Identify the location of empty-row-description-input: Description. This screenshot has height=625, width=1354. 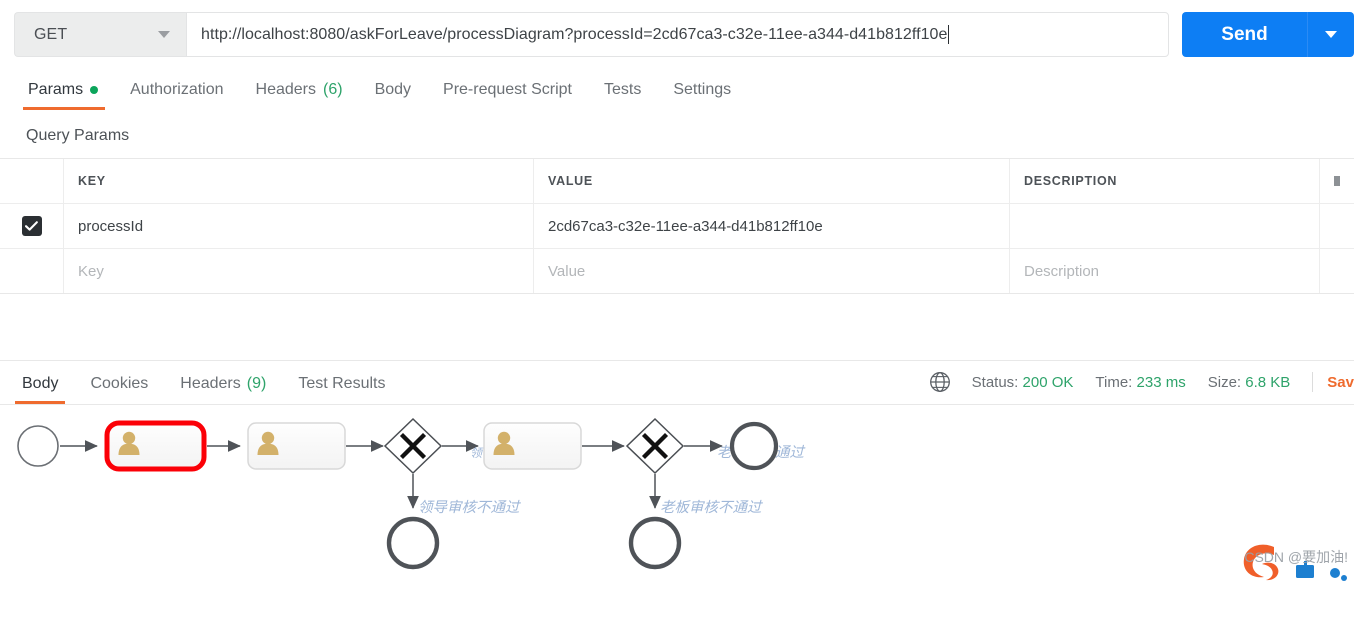
(1165, 271).